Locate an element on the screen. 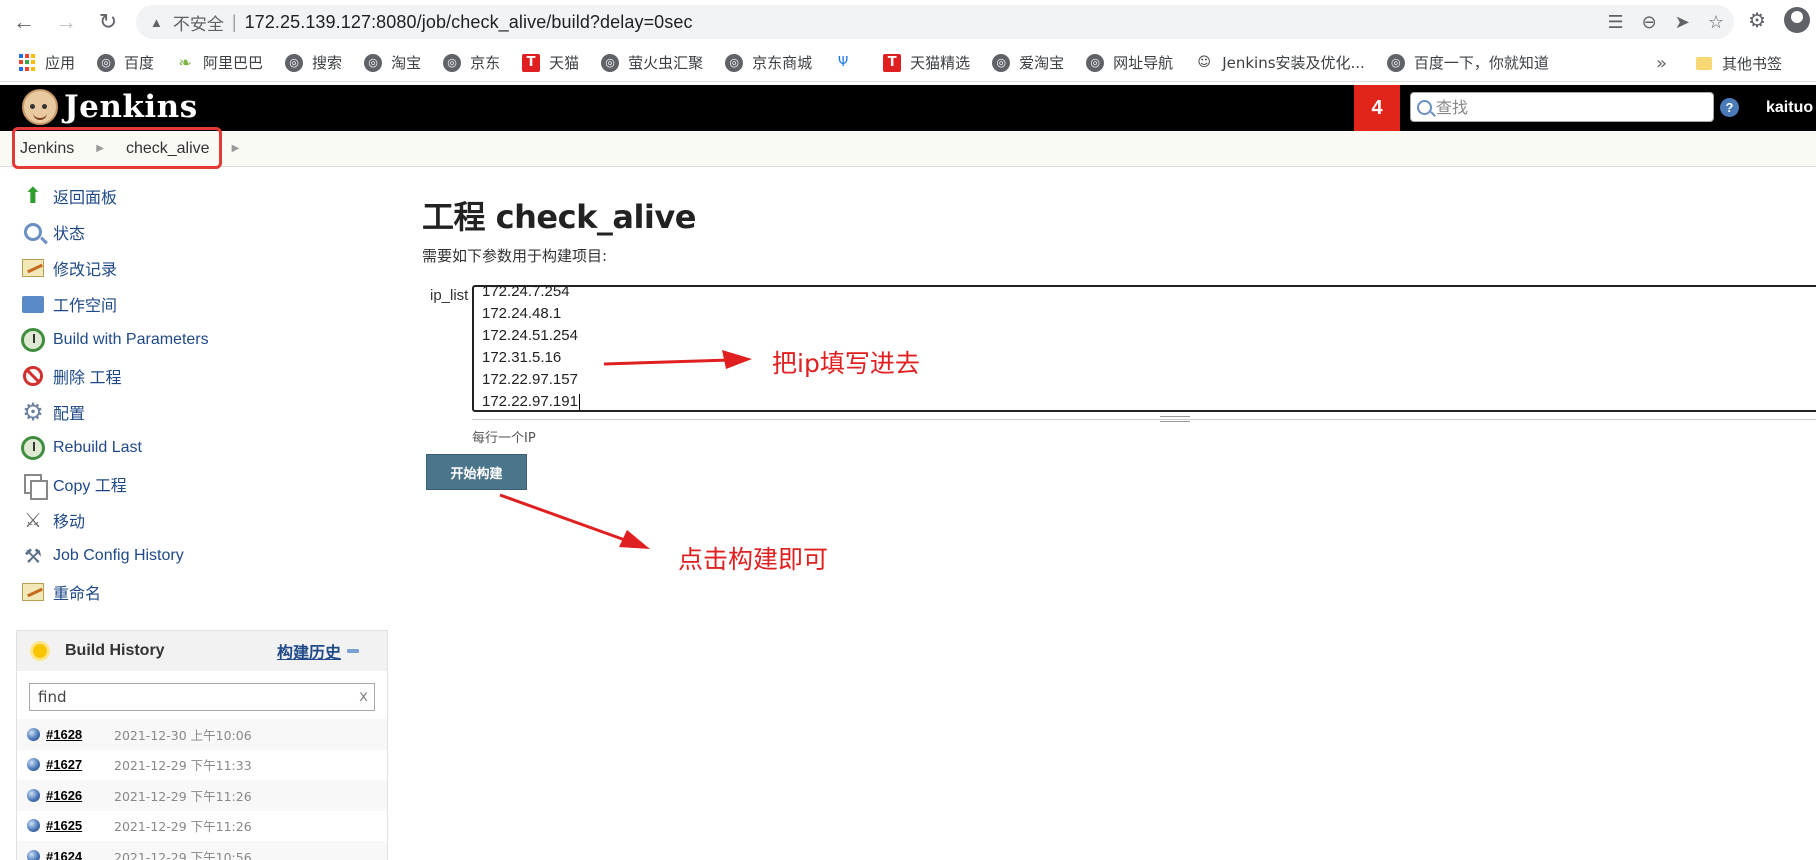  bookmark-label: 搜索 is located at coordinates (327, 62).